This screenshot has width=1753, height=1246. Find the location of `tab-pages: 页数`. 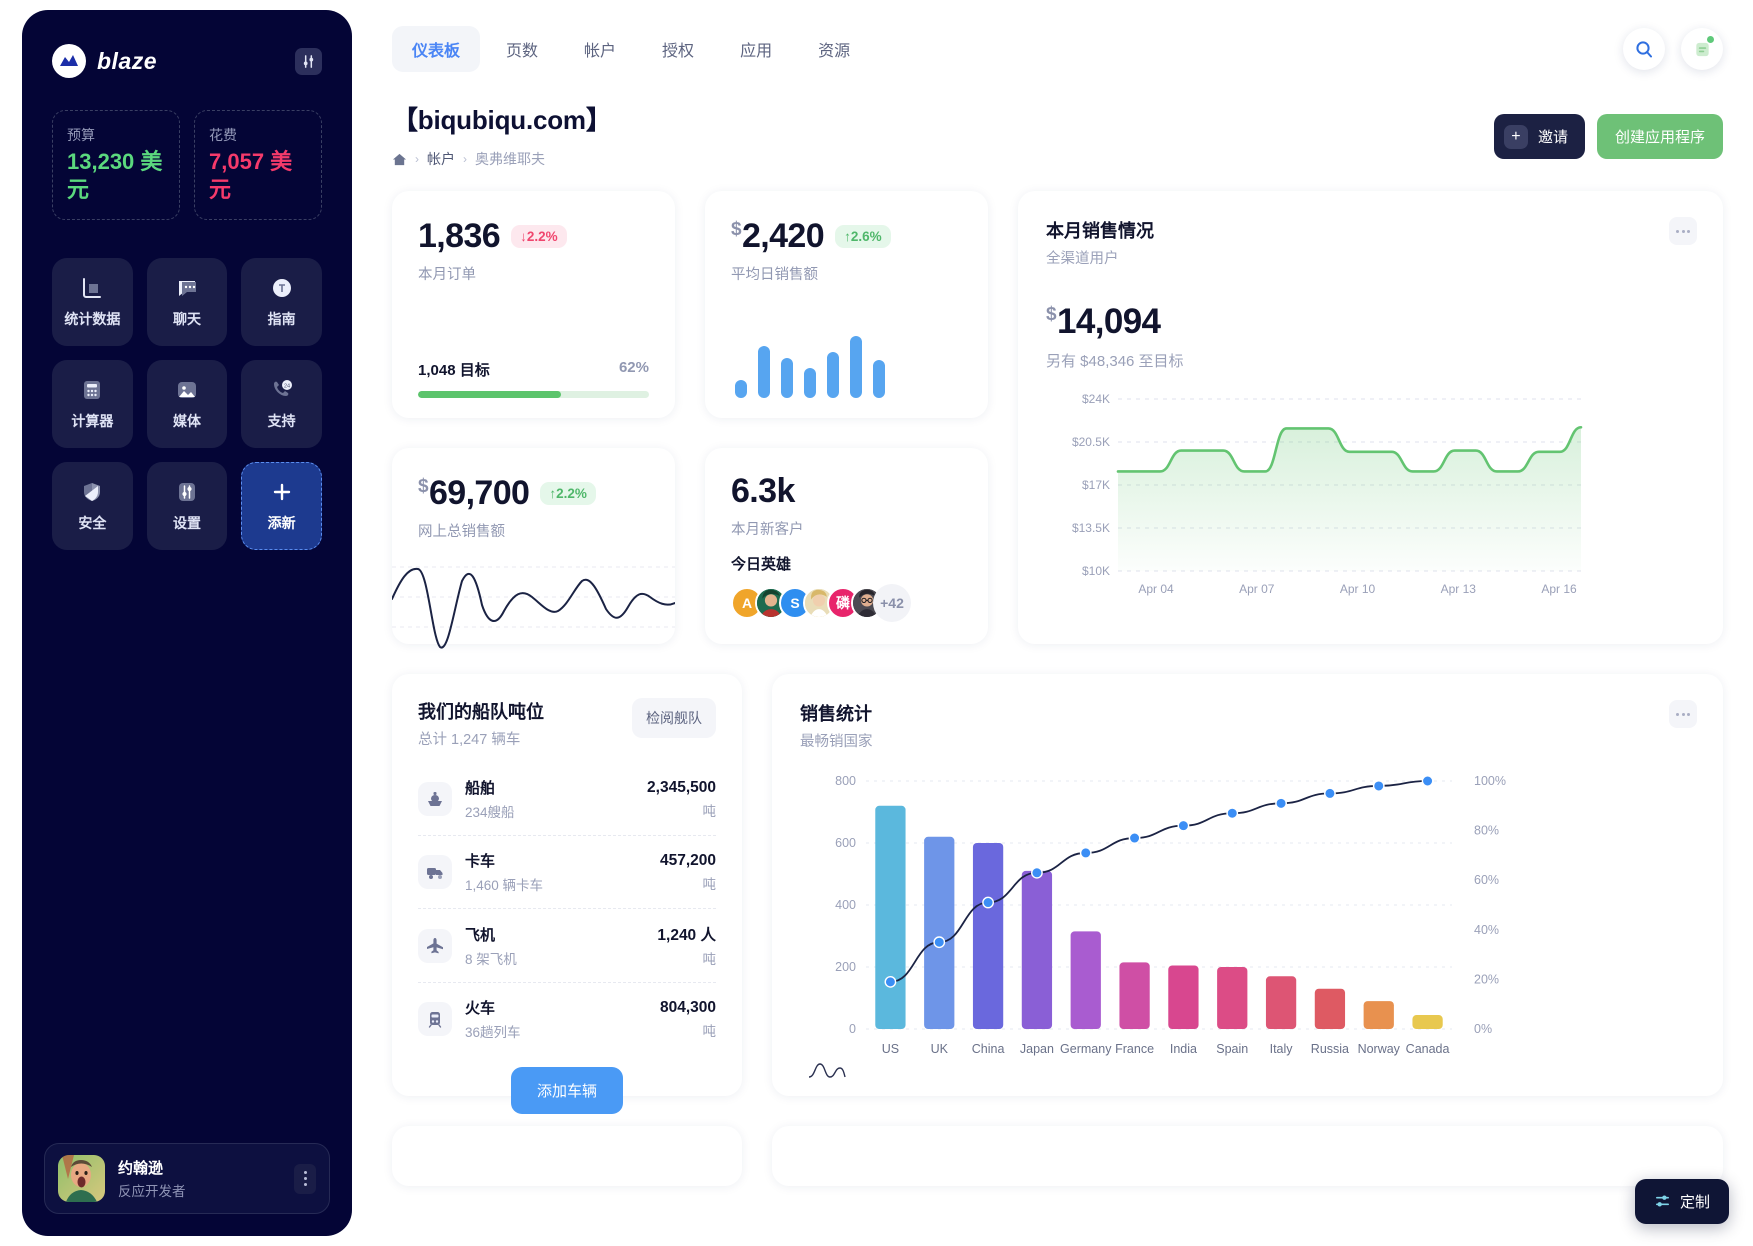

tab-pages: 页数 is located at coordinates (522, 49).